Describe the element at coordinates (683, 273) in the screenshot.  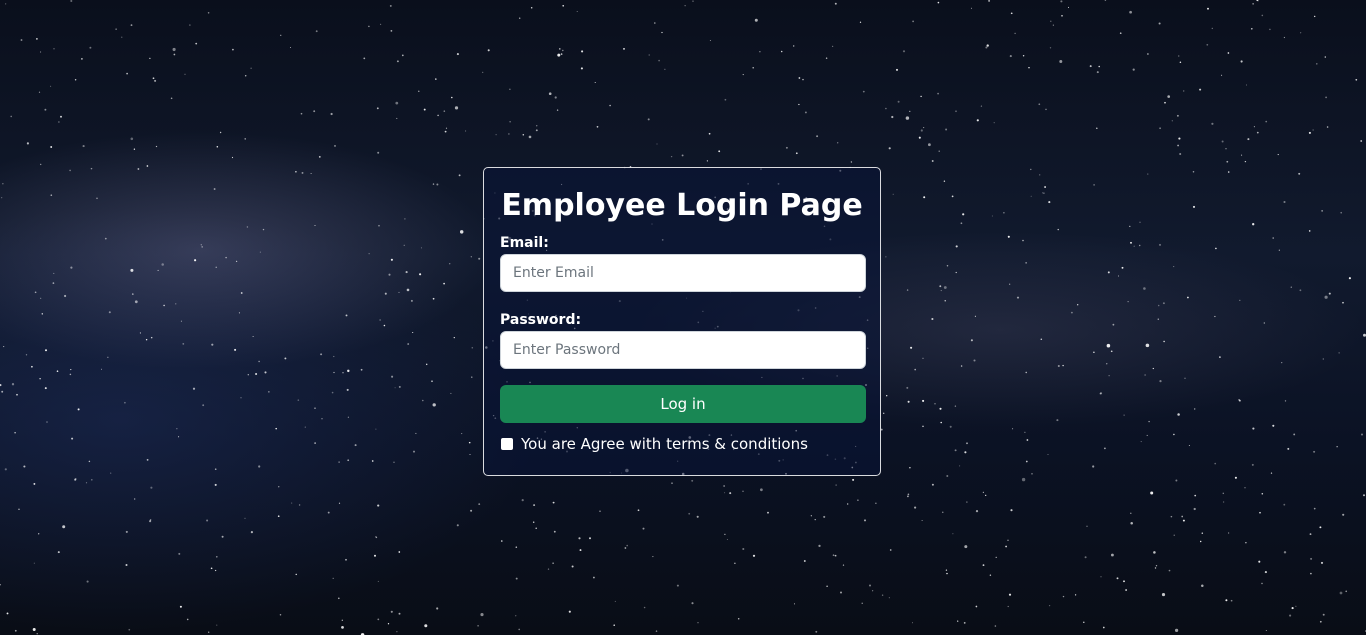
I see `email-input` at that location.